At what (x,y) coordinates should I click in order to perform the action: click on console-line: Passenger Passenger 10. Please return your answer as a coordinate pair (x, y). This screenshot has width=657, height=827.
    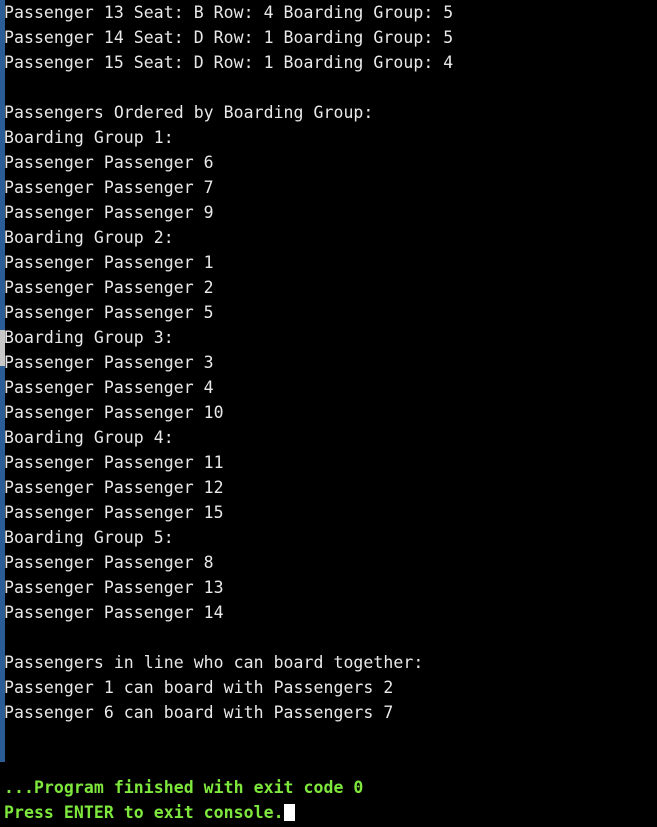
    Looking at the image, I should click on (114, 412).